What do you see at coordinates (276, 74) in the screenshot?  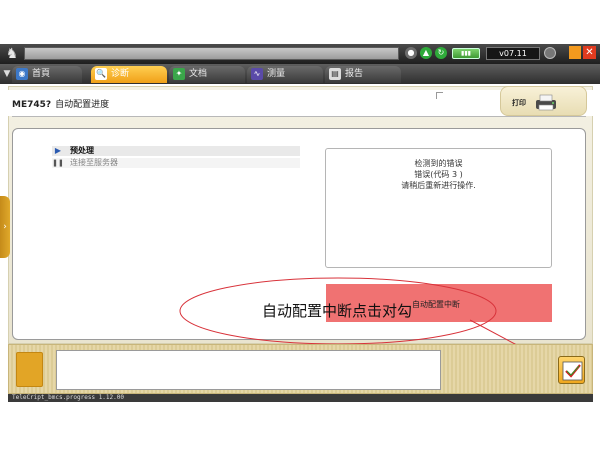 I see `tab-label: 测量` at bounding box center [276, 74].